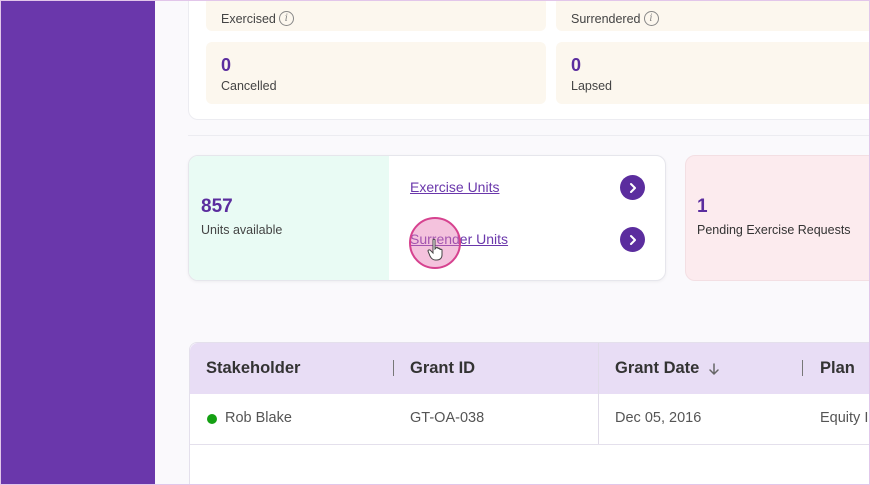 The width and height of the screenshot is (870, 485). Describe the element at coordinates (658, 418) in the screenshot. I see `cell-grant-date: Dec 05, 2016` at that location.